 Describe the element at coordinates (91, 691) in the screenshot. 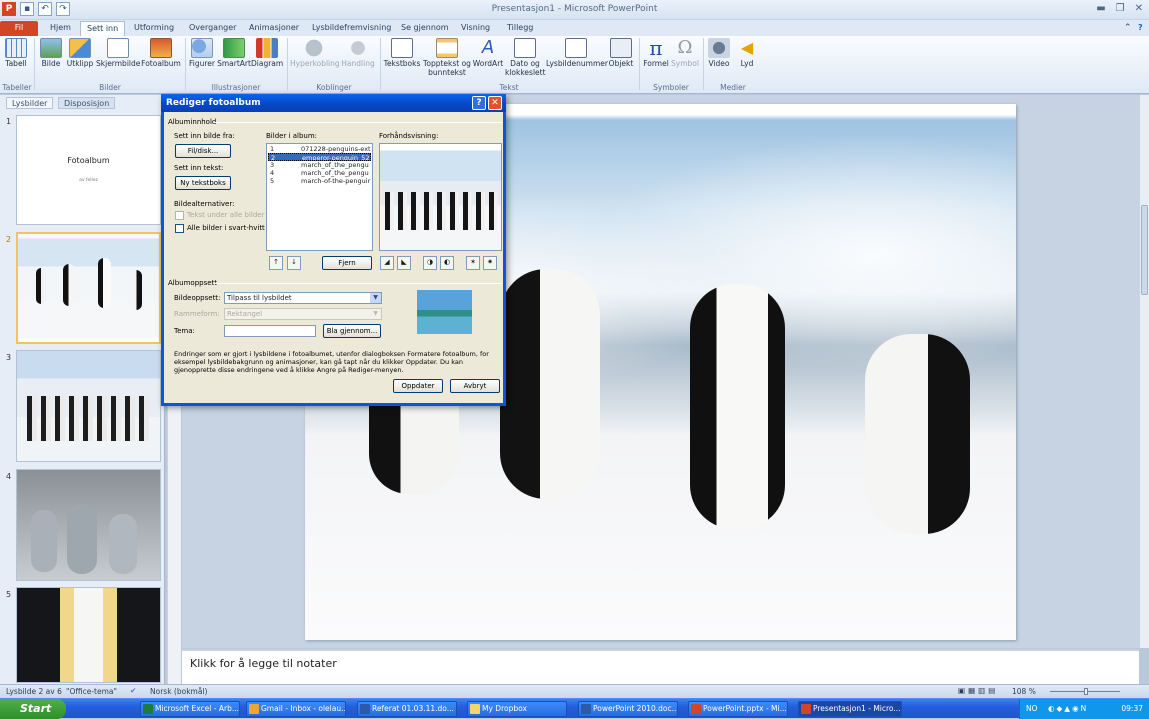

I see `theme-indicator: "Office-tema"` at that location.